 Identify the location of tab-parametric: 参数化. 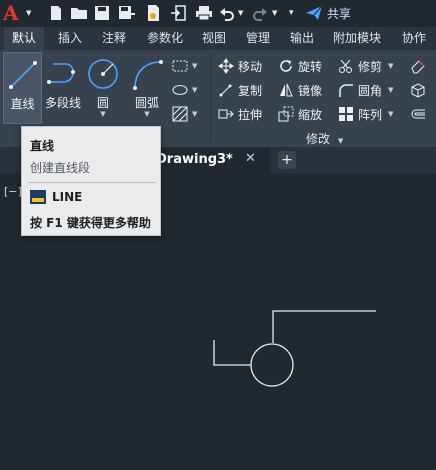
(165, 38).